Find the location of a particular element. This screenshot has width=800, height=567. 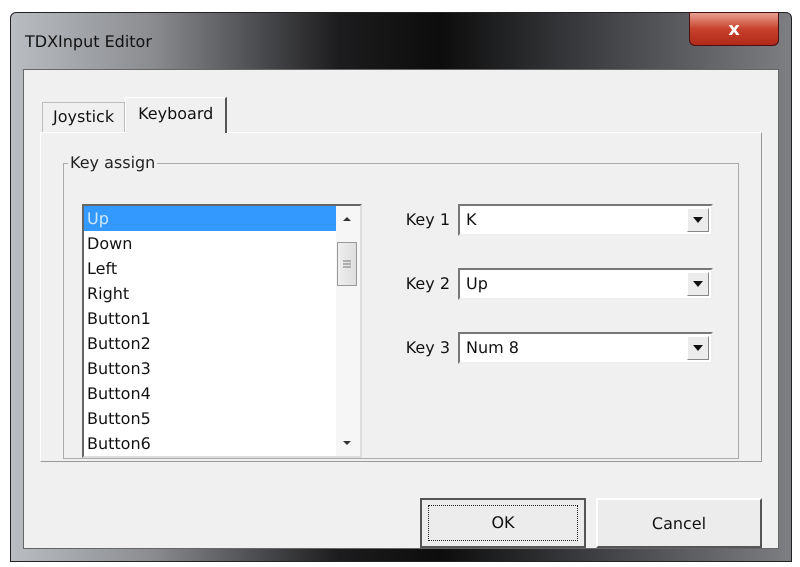

list-item: Button4 is located at coordinates (210, 393).